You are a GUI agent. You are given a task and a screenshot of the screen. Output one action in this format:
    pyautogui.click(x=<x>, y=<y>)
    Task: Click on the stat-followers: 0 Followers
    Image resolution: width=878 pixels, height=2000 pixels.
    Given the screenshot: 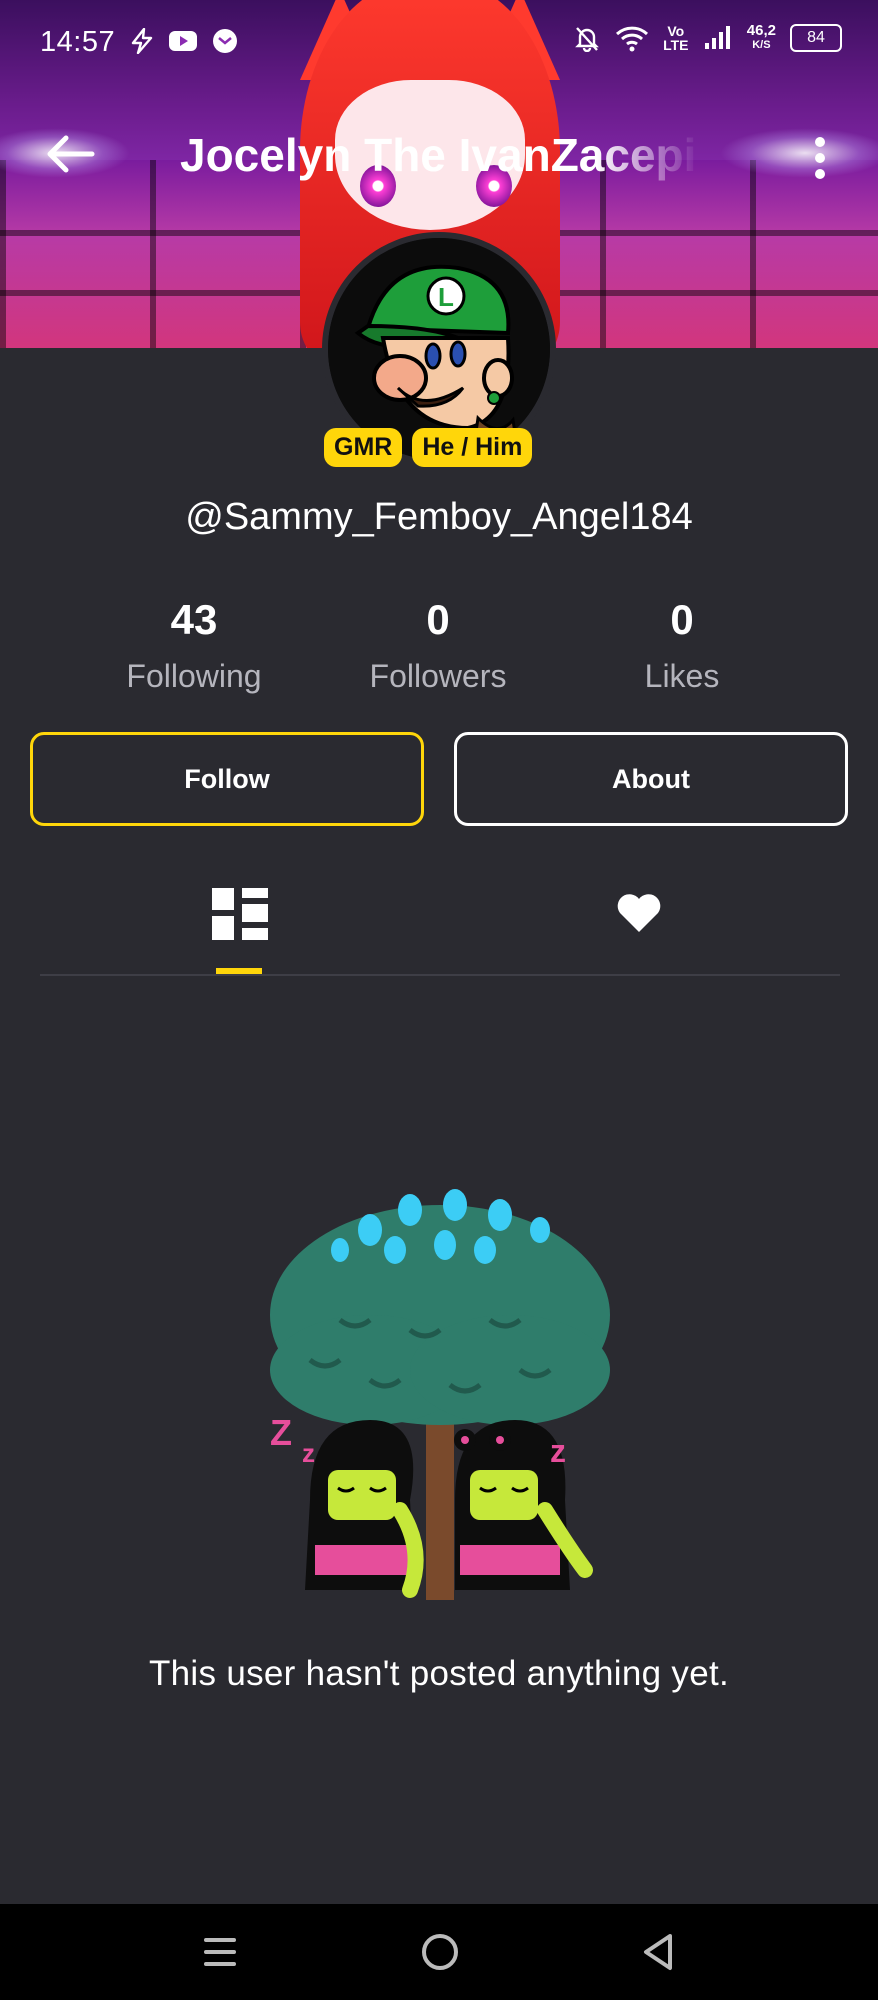 What is the action you would take?
    pyautogui.click(x=438, y=645)
    